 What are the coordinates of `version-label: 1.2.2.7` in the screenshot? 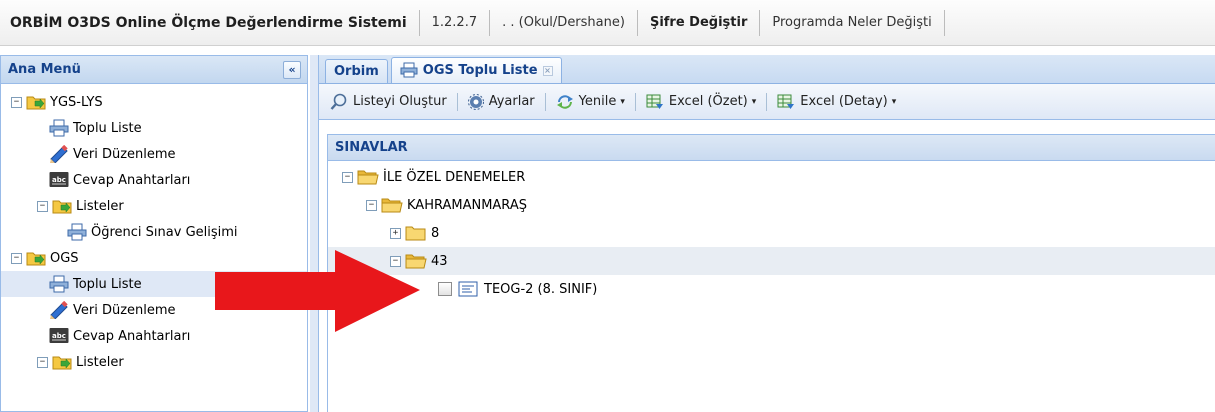 It's located at (454, 22).